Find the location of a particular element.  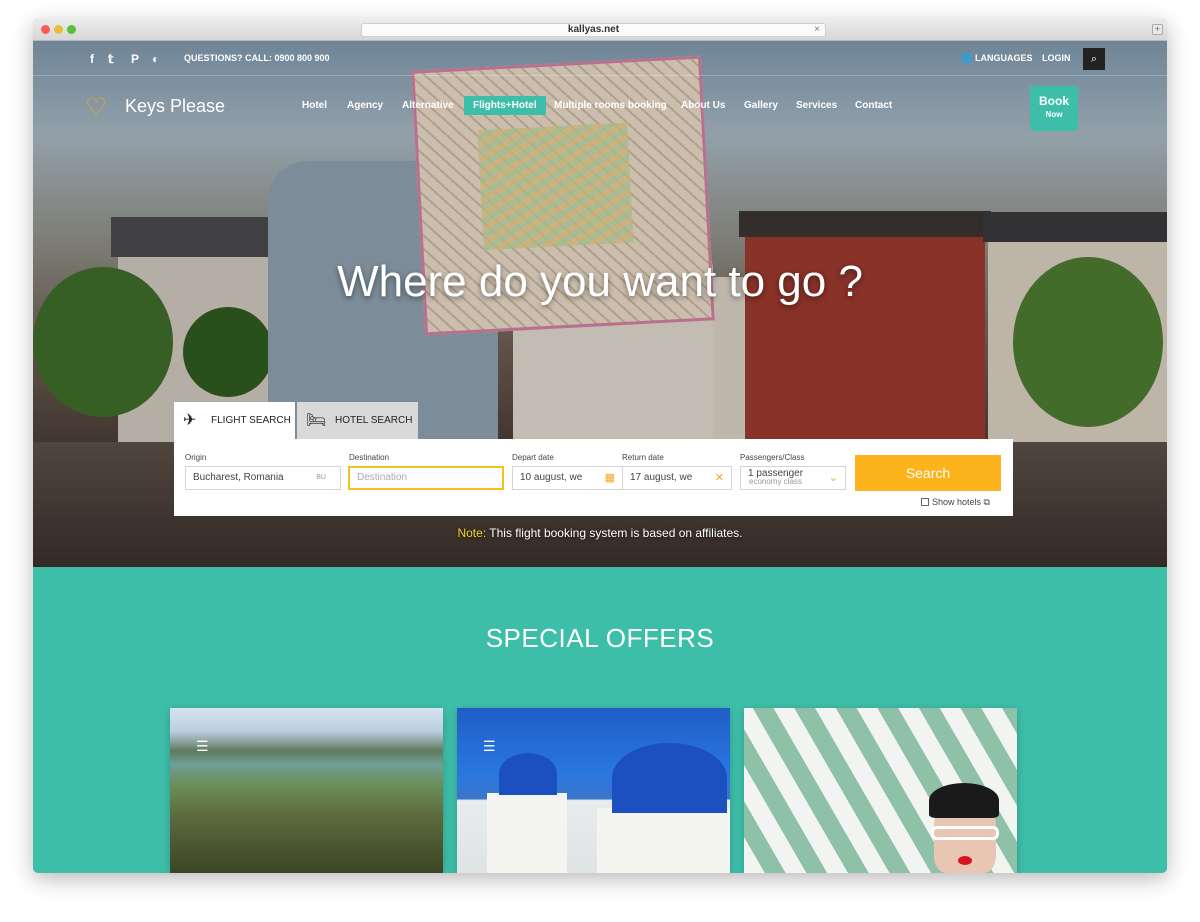

passengers-label: Passengers/Class is located at coordinates (772, 457).